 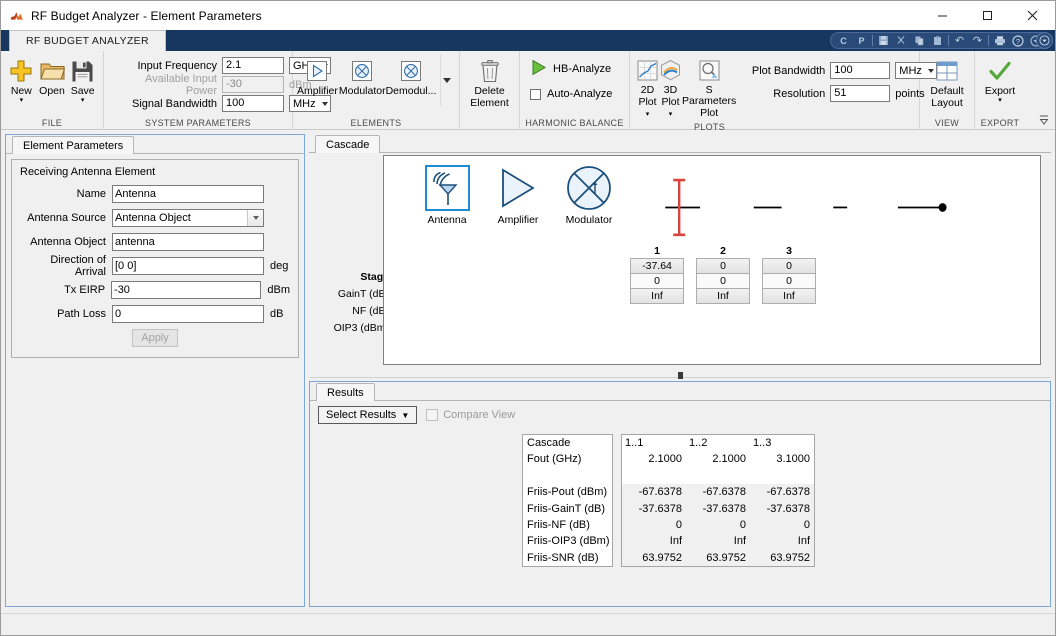 What do you see at coordinates (1044, 40) in the screenshot?
I see `ribbon-options-icon` at bounding box center [1044, 40].